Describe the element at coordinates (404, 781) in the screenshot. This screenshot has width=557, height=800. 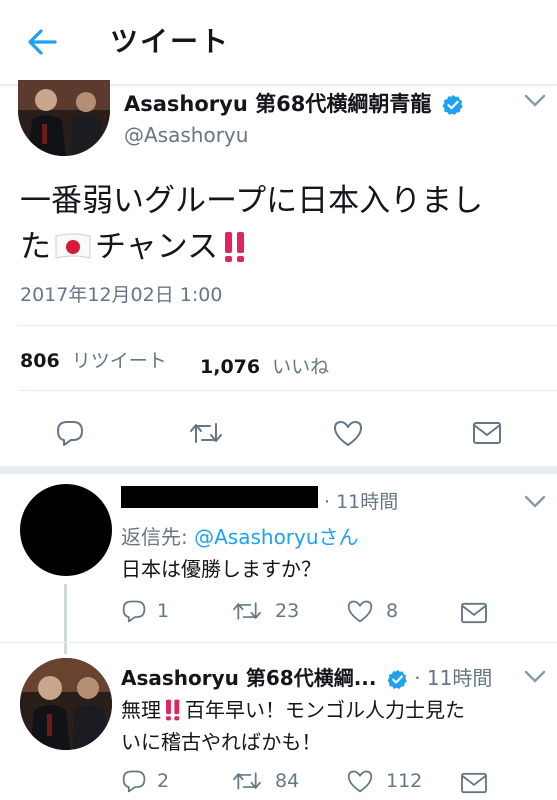
I see `like-count: 112` at that location.